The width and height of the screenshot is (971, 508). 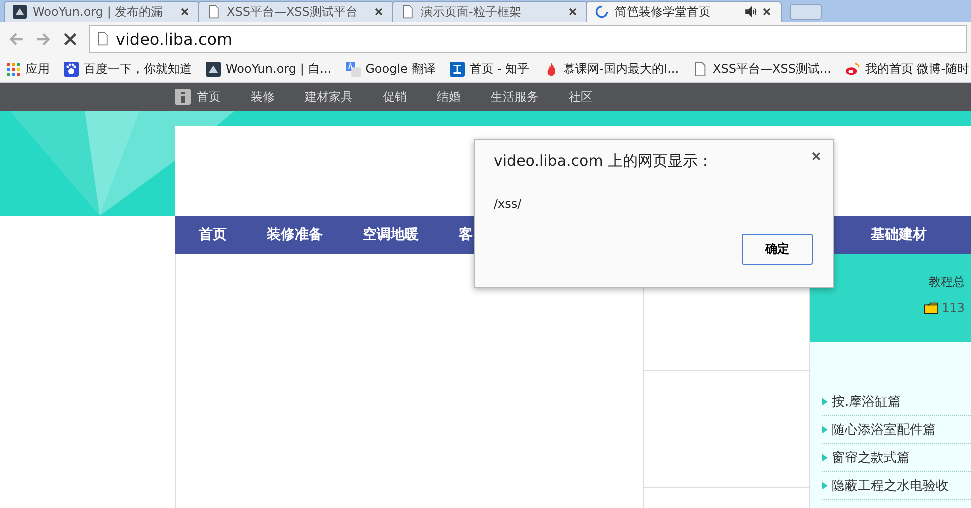 I want to click on article-link: 窗帘之款式篇, so click(x=871, y=457).